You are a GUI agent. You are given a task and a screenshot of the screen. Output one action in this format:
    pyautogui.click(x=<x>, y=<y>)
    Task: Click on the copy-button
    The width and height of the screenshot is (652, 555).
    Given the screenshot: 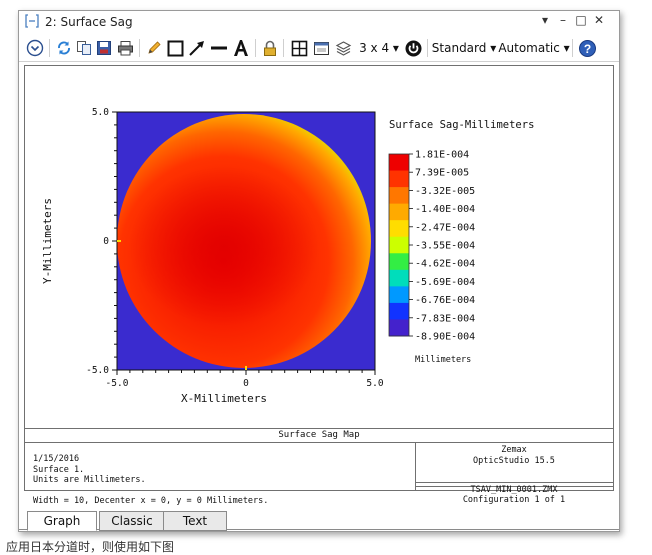 What is the action you would take?
    pyautogui.click(x=84, y=48)
    